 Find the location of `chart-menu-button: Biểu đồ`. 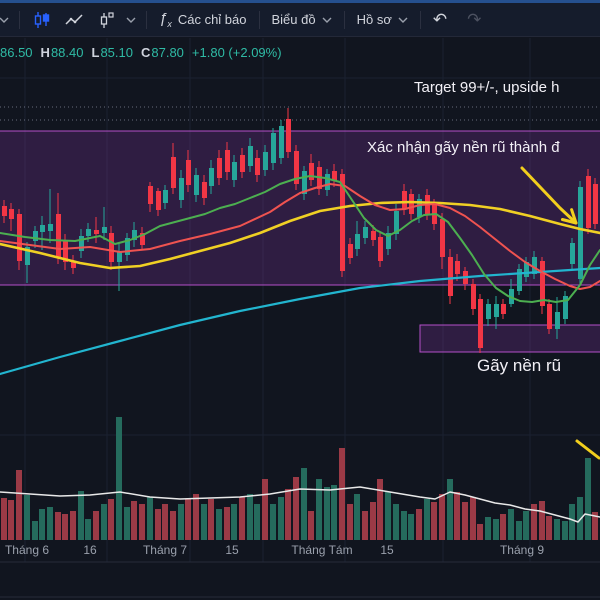

chart-menu-button: Biểu đồ is located at coordinates (302, 20).